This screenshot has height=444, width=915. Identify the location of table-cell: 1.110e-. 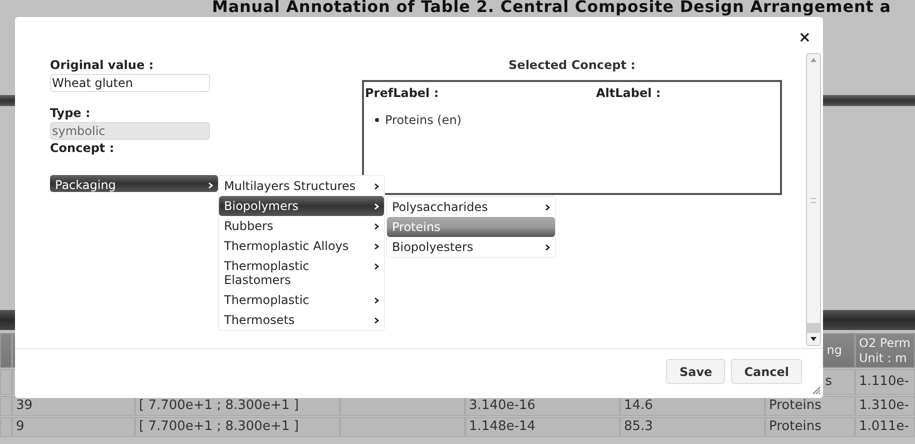
(885, 382).